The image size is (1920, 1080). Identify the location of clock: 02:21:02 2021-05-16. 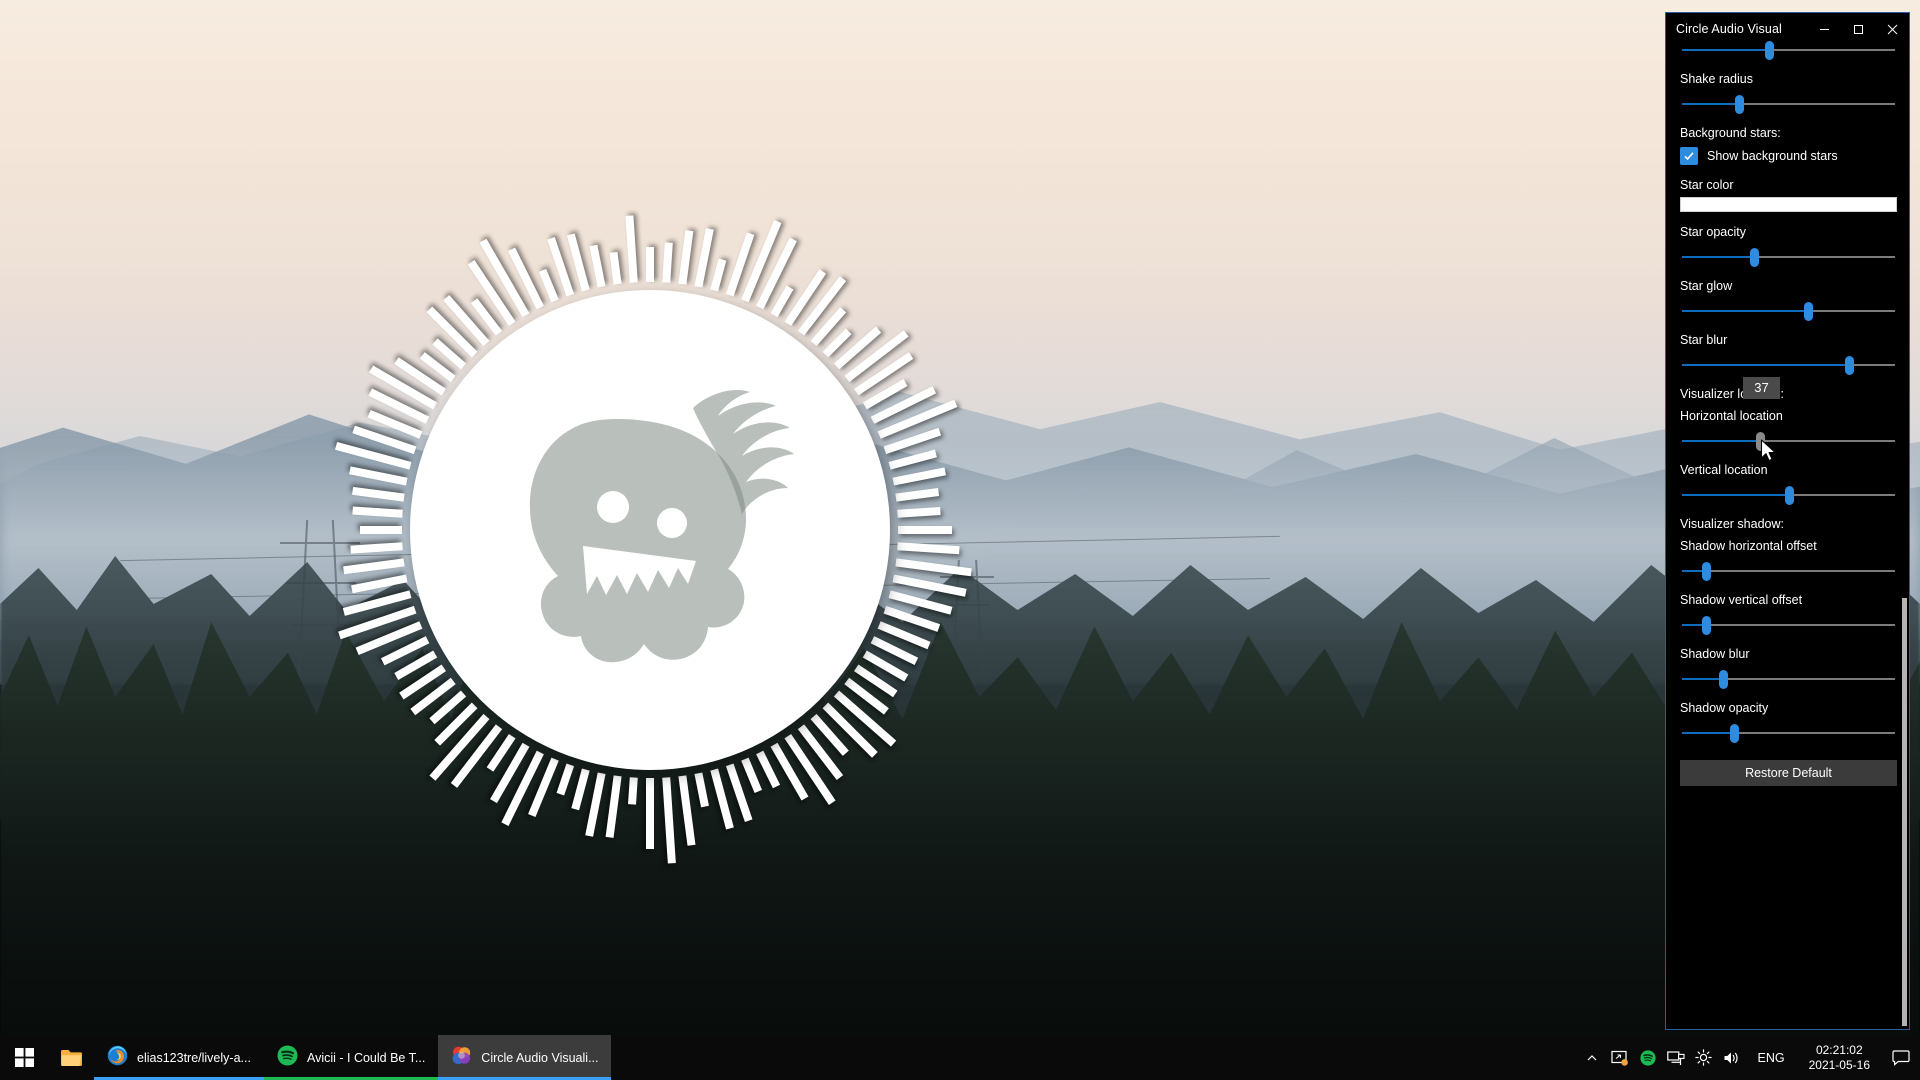
(1839, 1057).